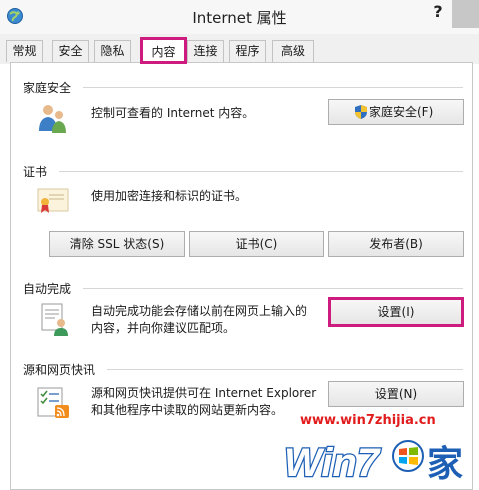 This screenshot has height=490, width=479. What do you see at coordinates (163, 50) in the screenshot?
I see `tab-content: 内容` at bounding box center [163, 50].